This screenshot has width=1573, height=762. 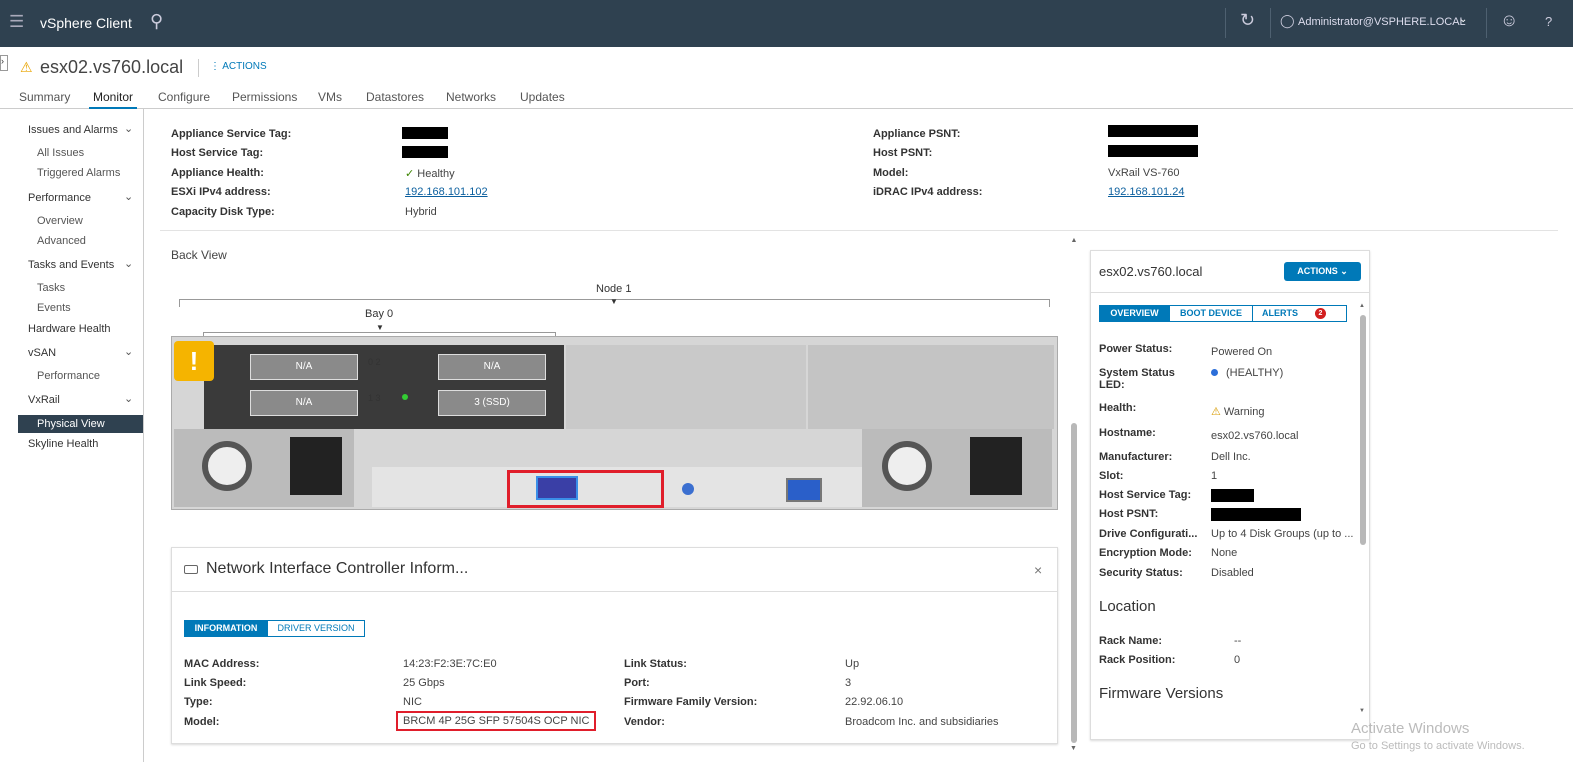 What do you see at coordinates (395, 97) in the screenshot?
I see `tab-datastores: Datastores` at bounding box center [395, 97].